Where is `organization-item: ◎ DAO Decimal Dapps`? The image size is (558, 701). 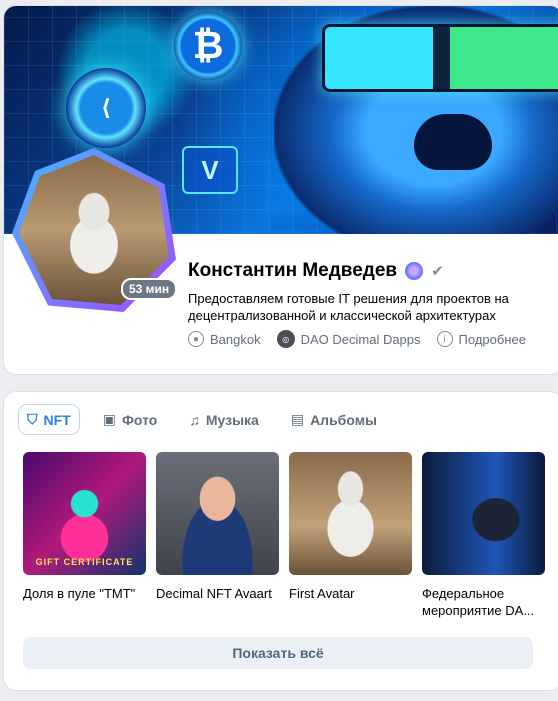
organization-item: ◎ DAO Decimal Dapps is located at coordinates (348, 339).